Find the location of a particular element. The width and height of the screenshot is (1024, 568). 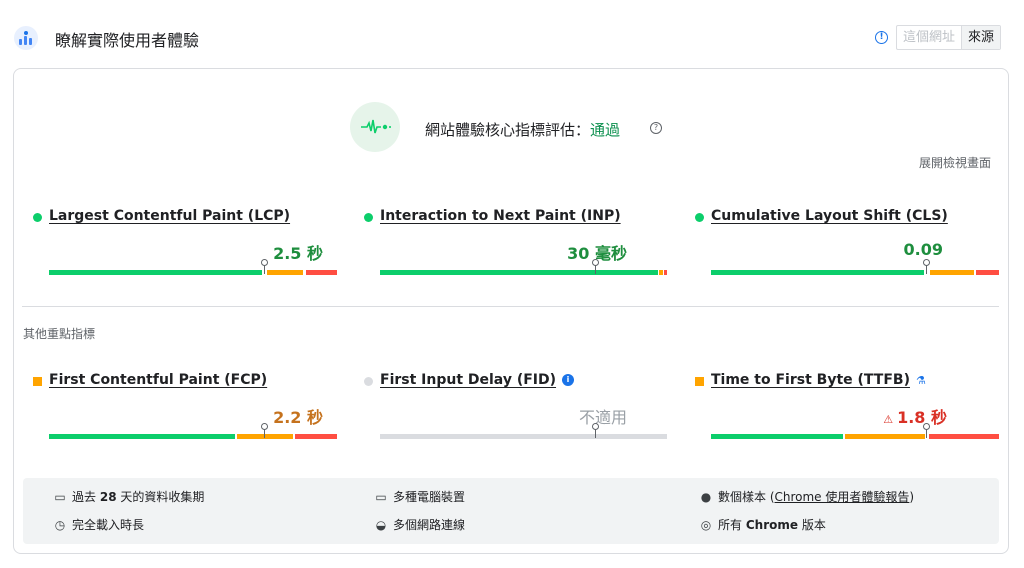

metric-name: Interaction to Next Paint (INP) is located at coordinates (500, 216).